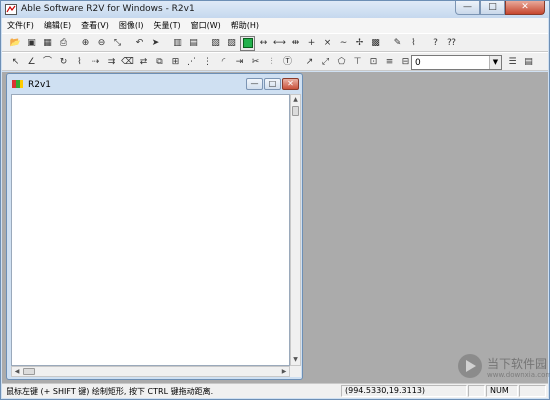 This screenshot has height=400, width=550. I want to click on smooth-icon: ∼, so click(343, 43).